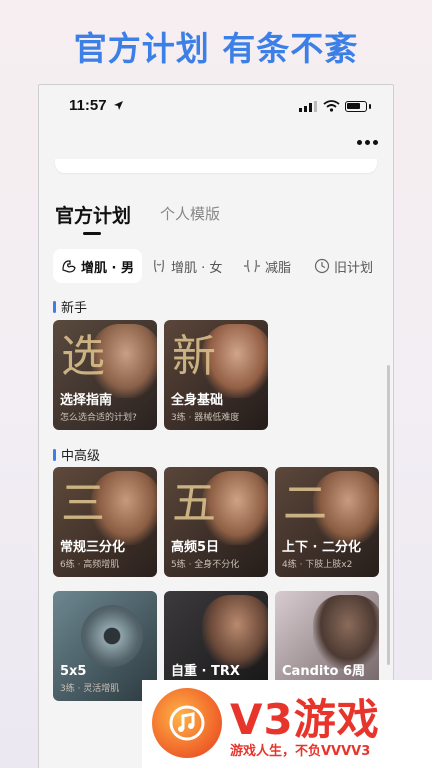 Image resolution: width=432 pixels, height=768 pixels. I want to click on section-title: 中高级, so click(81, 456).